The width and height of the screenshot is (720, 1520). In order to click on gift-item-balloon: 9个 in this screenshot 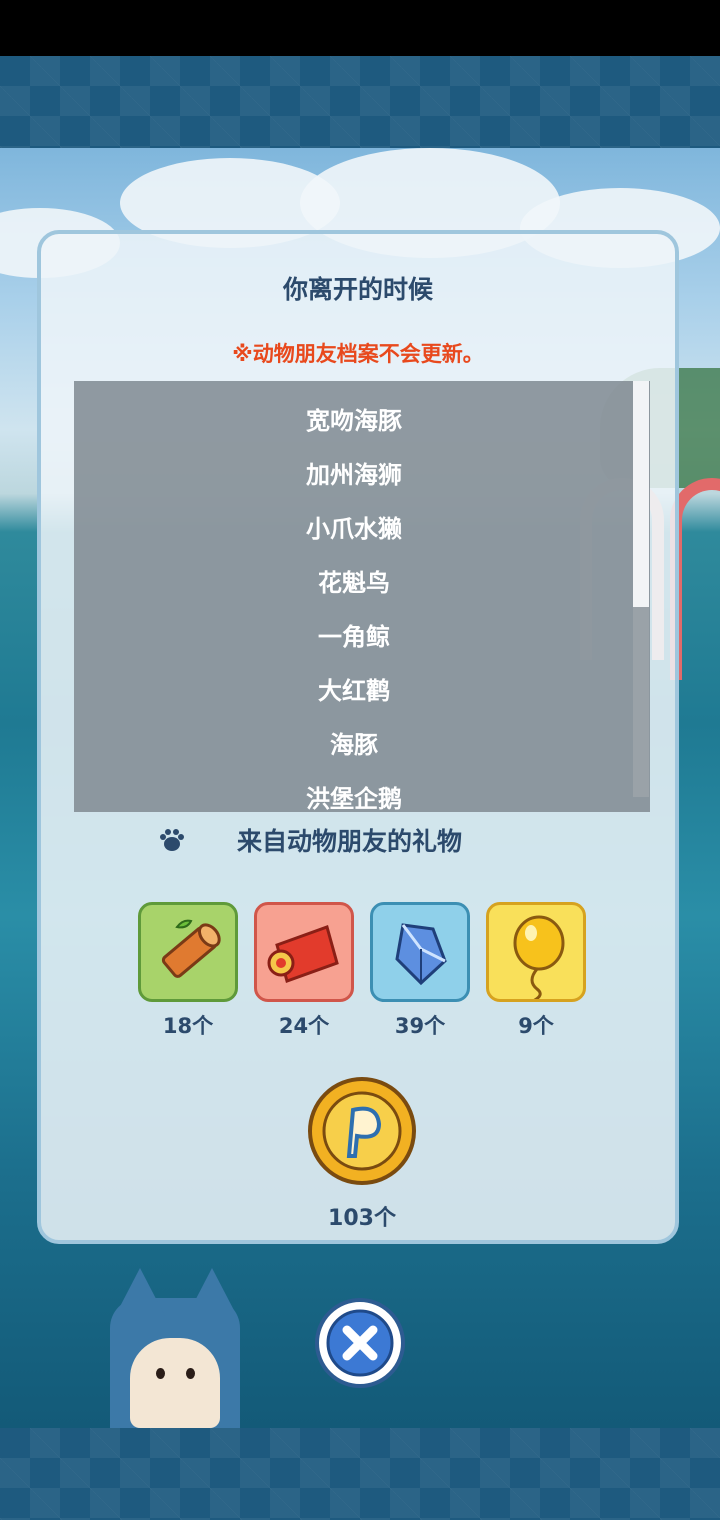, I will do `click(536, 970)`.